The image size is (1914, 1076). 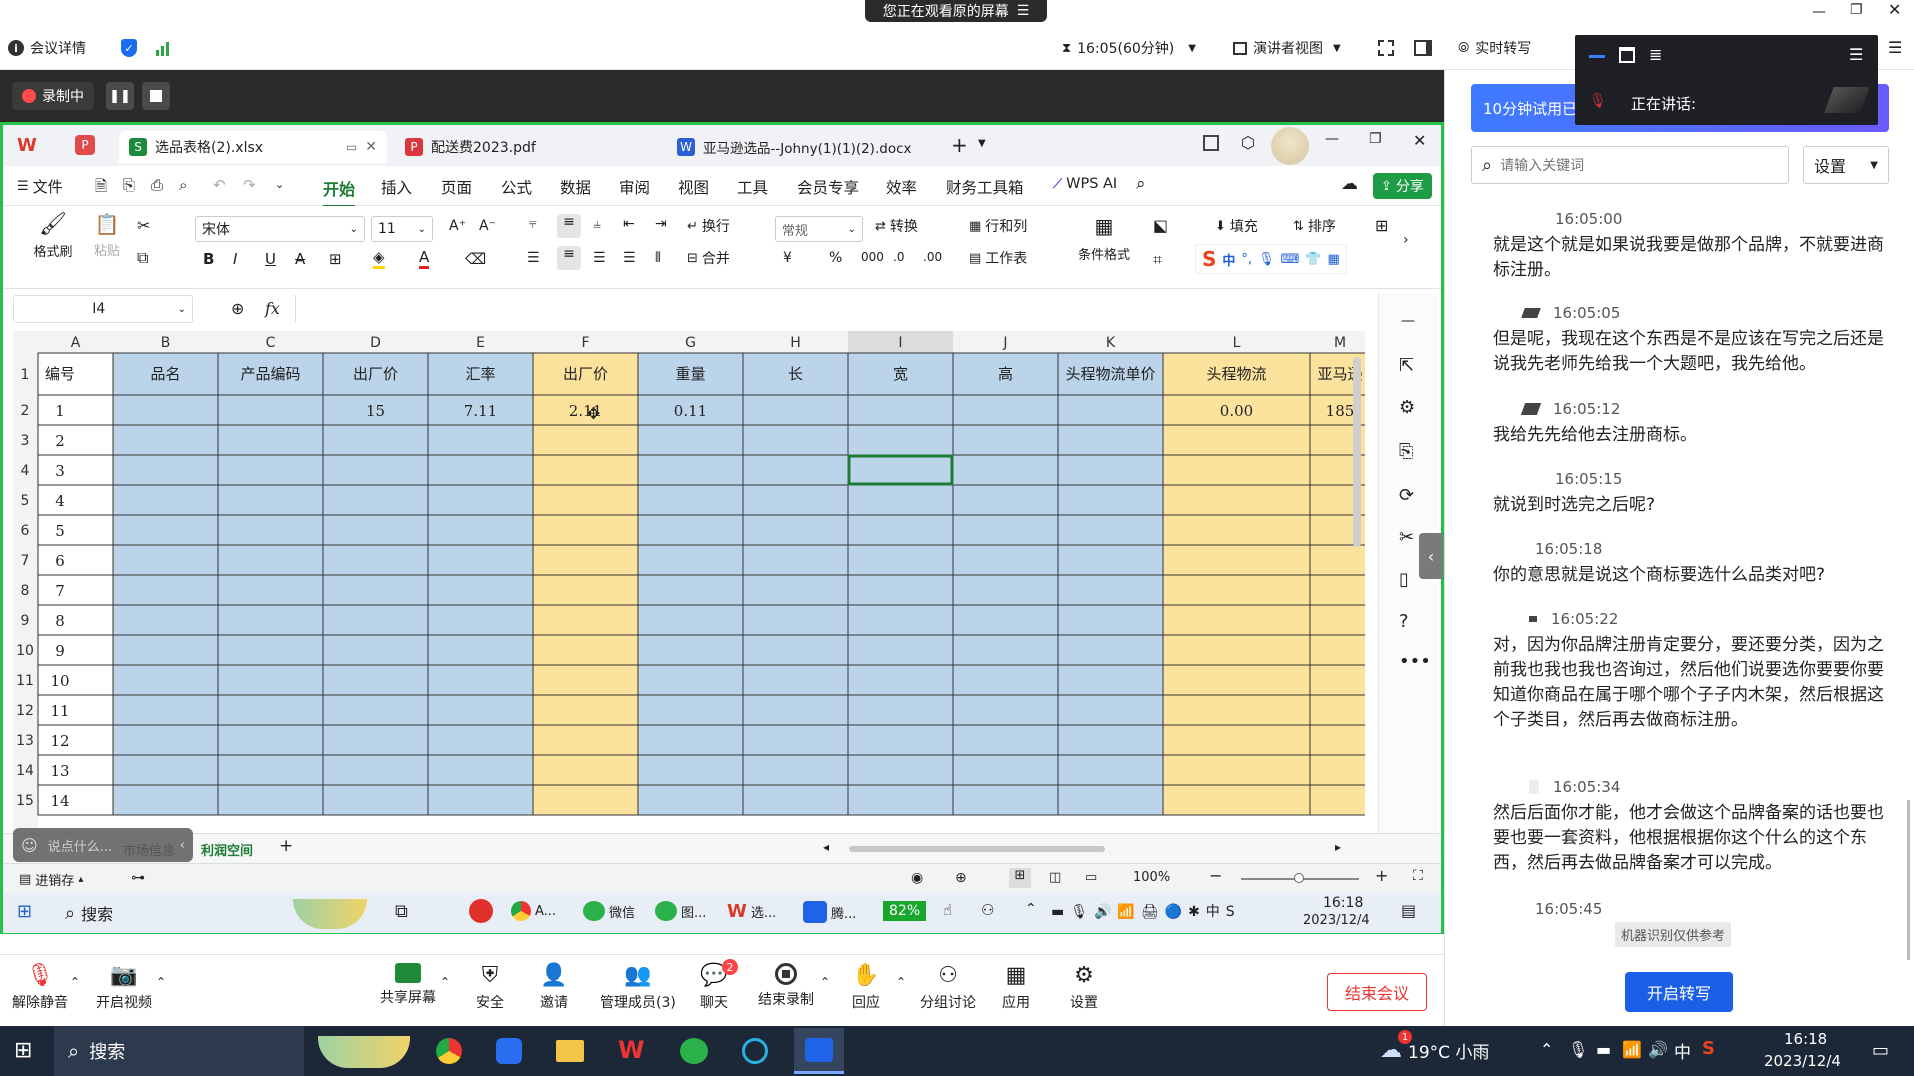 What do you see at coordinates (47, 48) in the screenshot?
I see `meeting-info-button: i 会议详情` at bounding box center [47, 48].